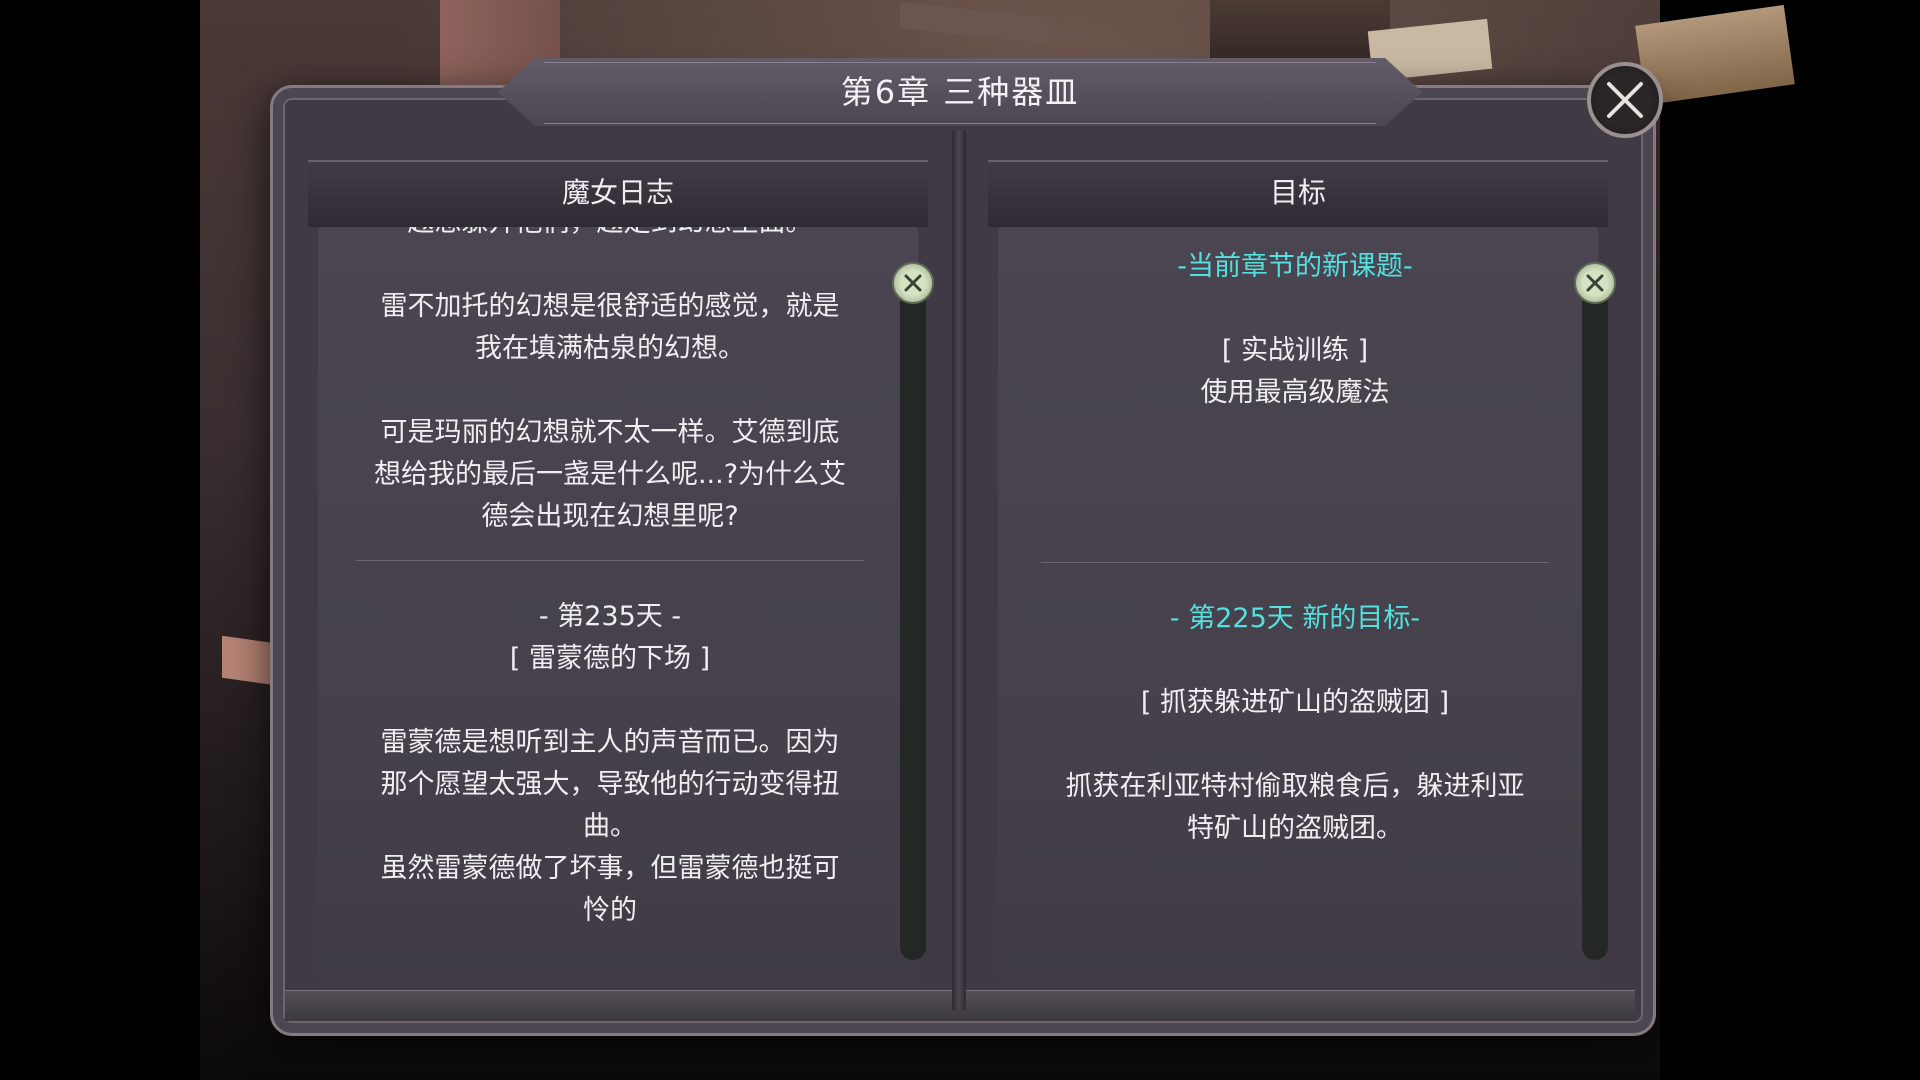  Describe the element at coordinates (1295, 786) in the screenshot. I see `goal-description-line: 抓获在利亚特村偷取粮食后，躲进利亚` at that location.